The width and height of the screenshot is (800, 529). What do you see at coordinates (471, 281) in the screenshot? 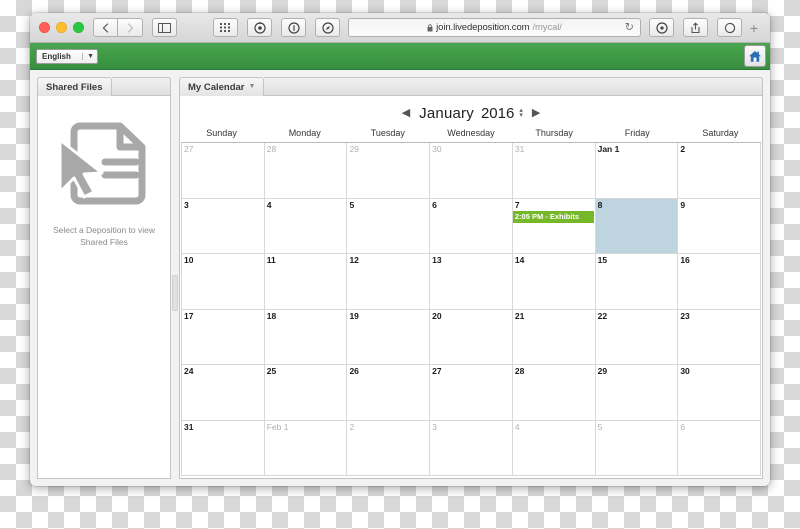
I see `calendar-day-cell: 13` at bounding box center [471, 281].